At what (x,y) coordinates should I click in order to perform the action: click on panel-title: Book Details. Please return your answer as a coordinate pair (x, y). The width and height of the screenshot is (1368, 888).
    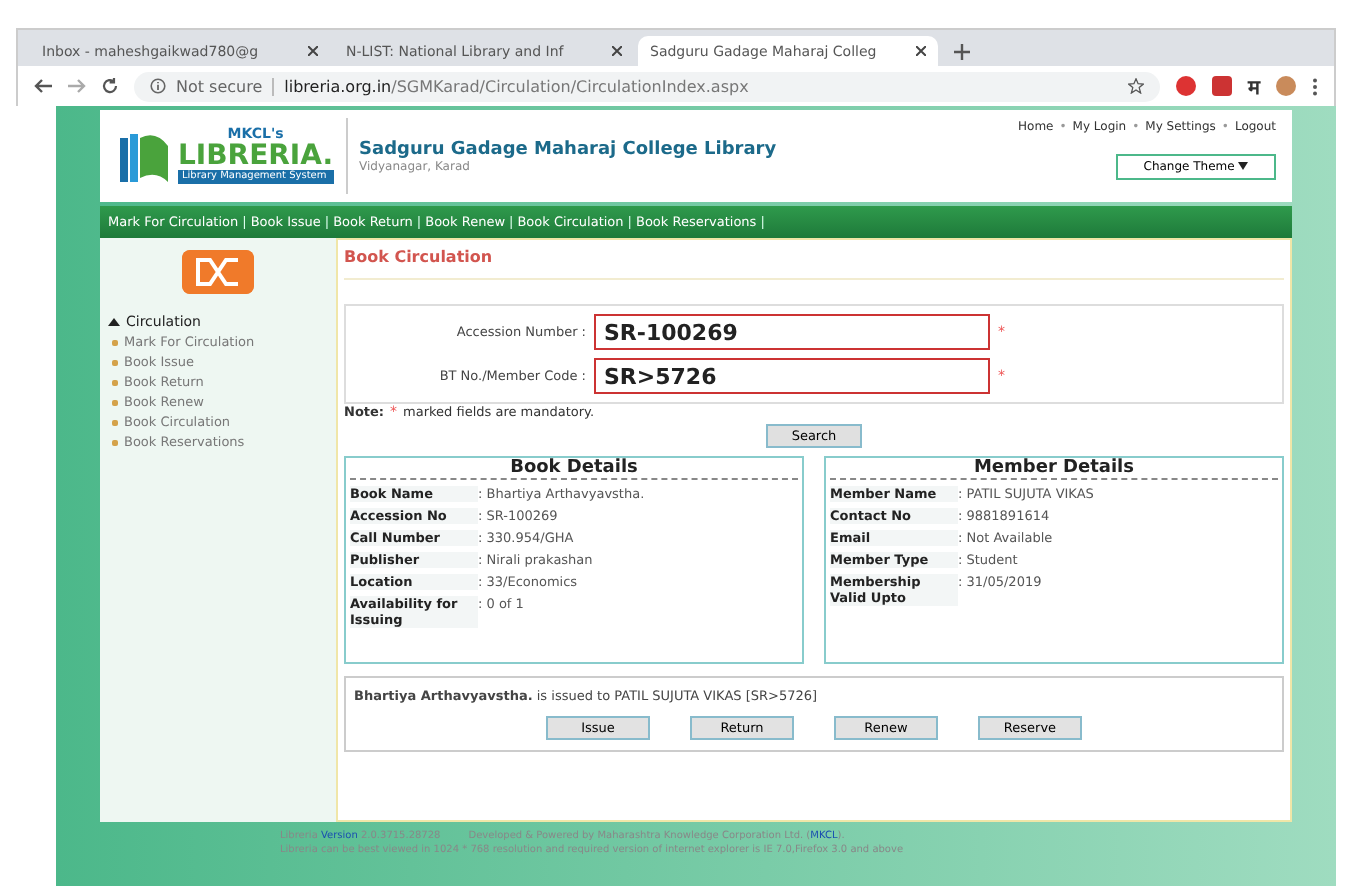
    Looking at the image, I should click on (574, 469).